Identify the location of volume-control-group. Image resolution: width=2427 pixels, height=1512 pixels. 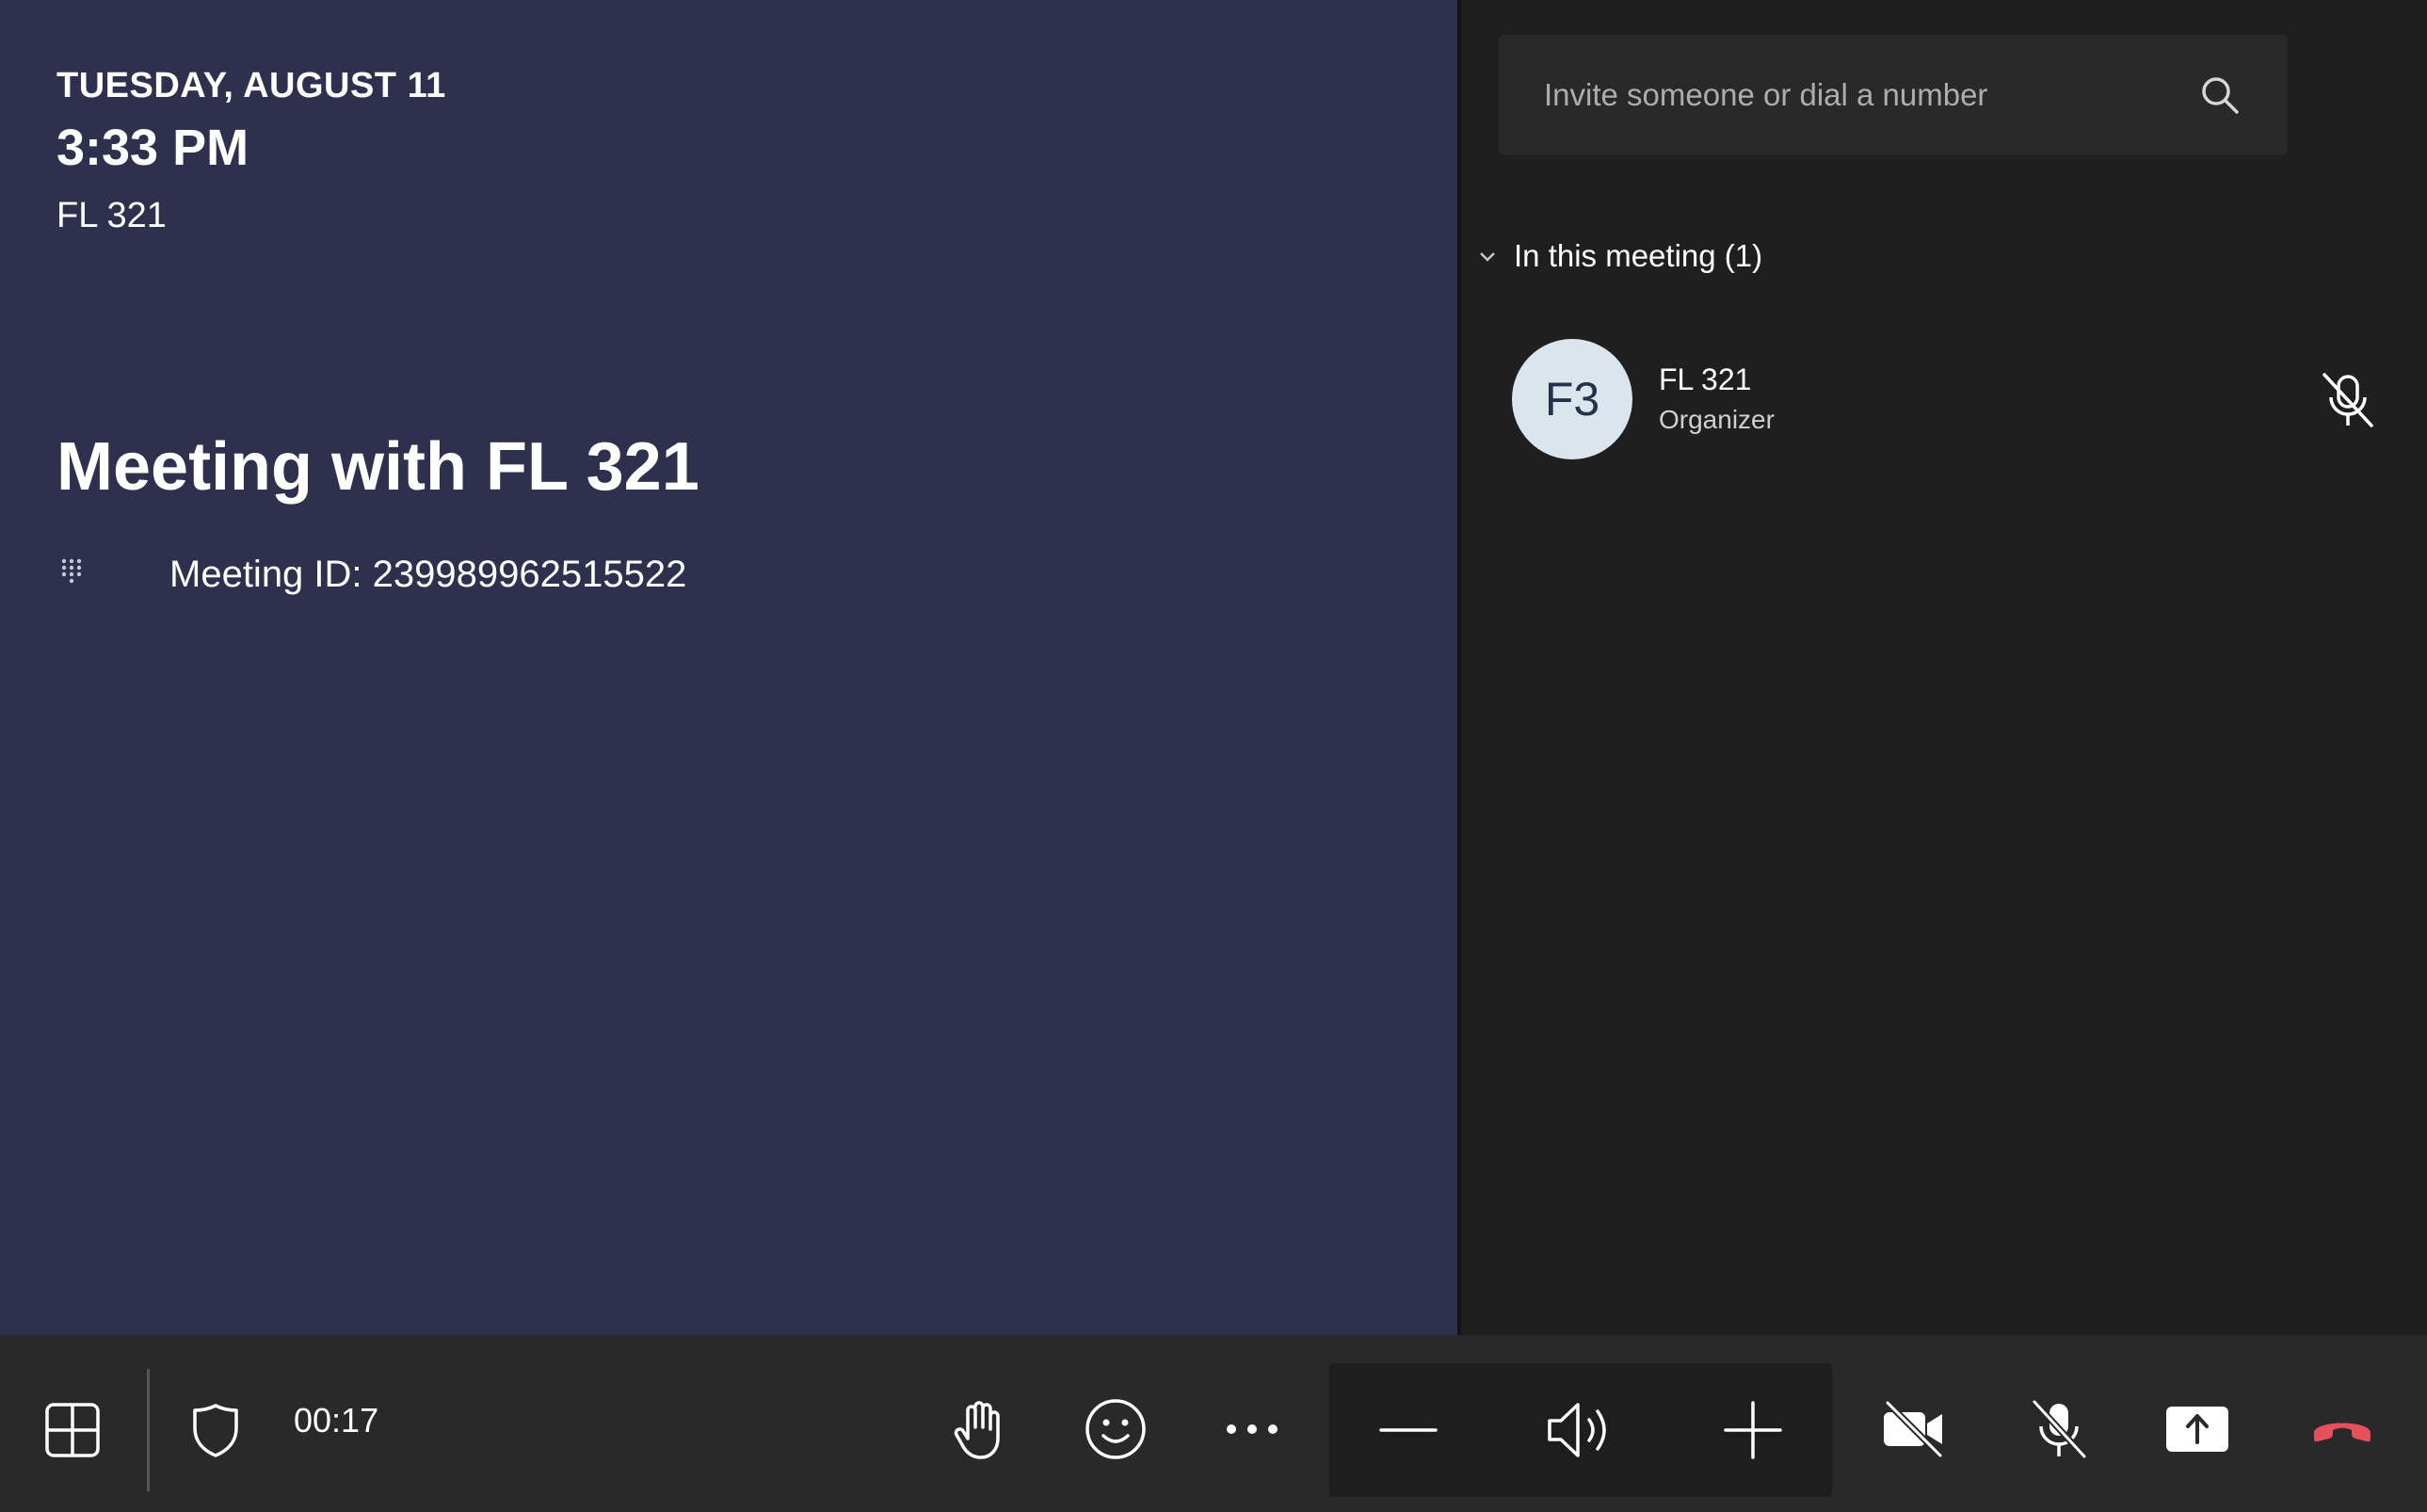
(1580, 1430).